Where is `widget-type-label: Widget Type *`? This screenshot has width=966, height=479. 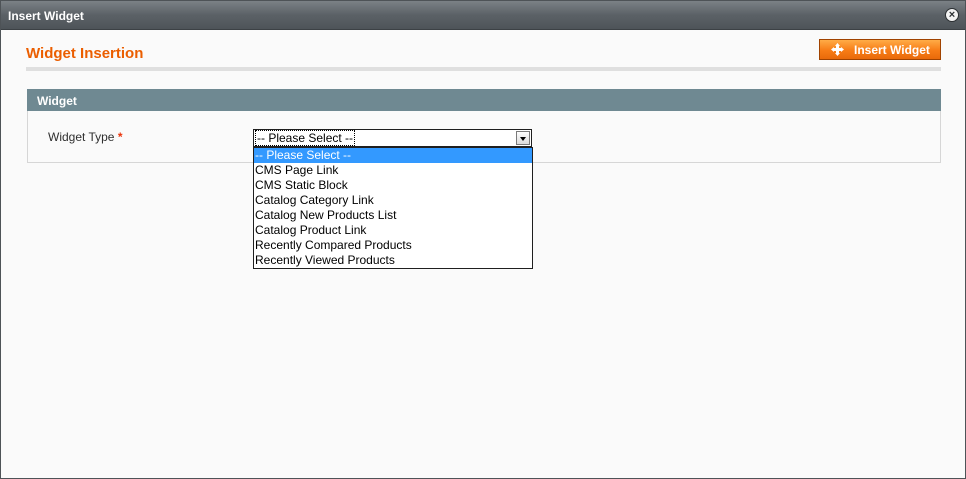 widget-type-label: Widget Type * is located at coordinates (85, 137).